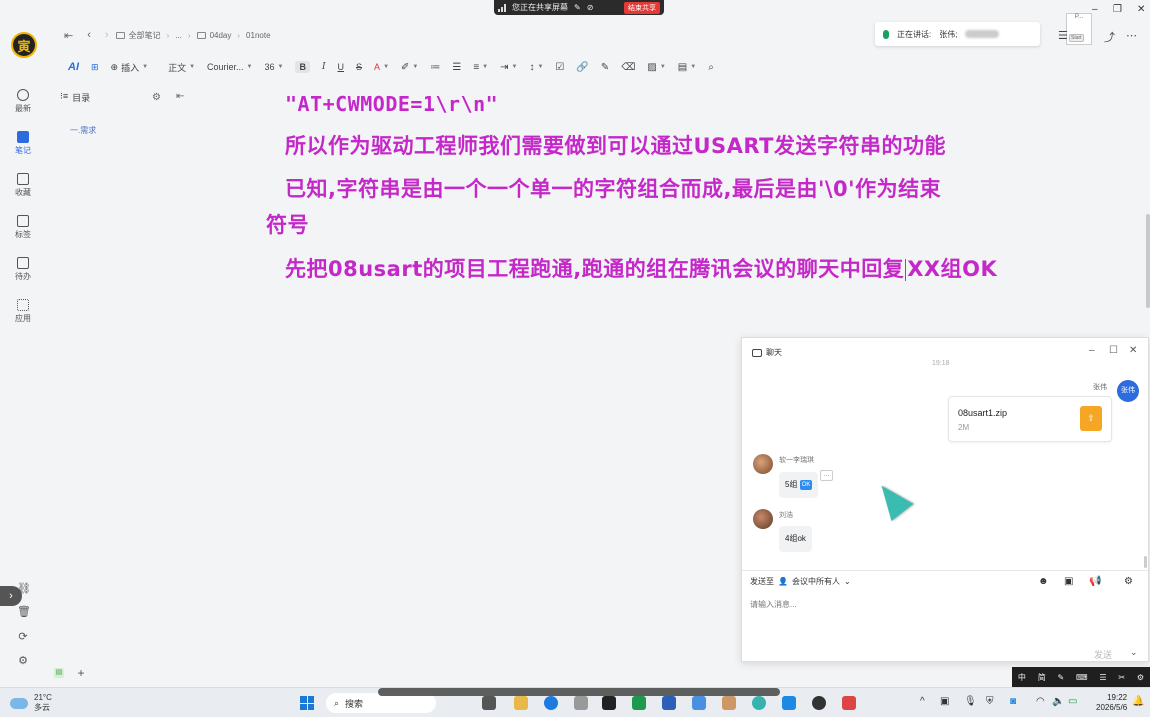 This screenshot has height=717, width=1150. Describe the element at coordinates (577, 7) in the screenshot. I see `share-settings-icon: ✎` at that location.